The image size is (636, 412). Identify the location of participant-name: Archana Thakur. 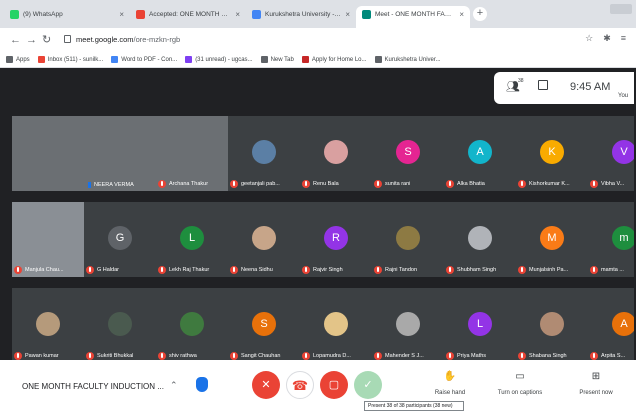
(189, 184).